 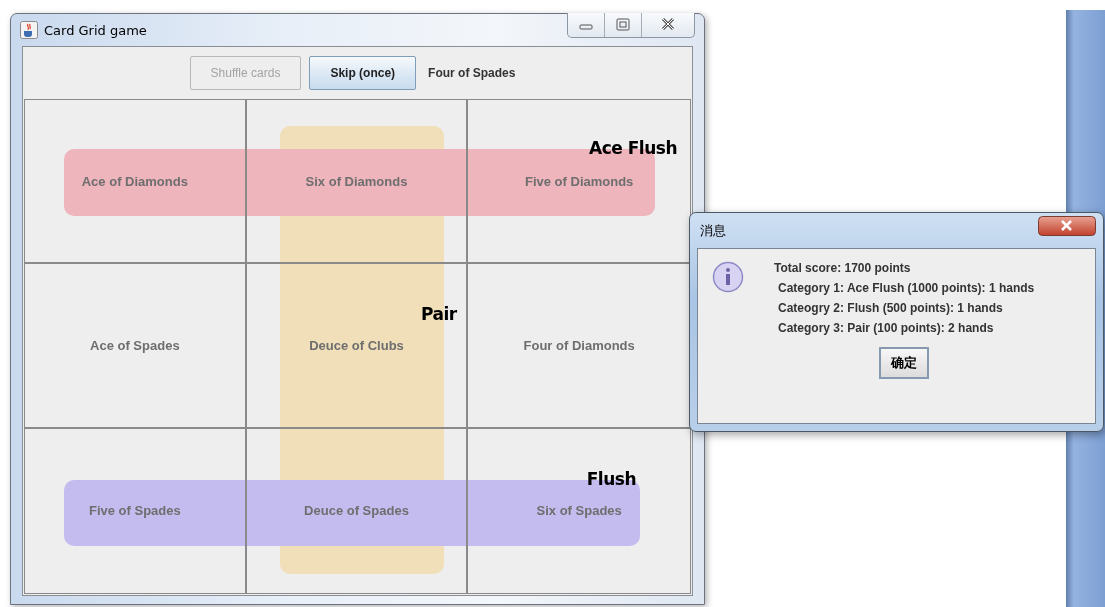 I want to click on skip-button: Skip (once), so click(x=363, y=73).